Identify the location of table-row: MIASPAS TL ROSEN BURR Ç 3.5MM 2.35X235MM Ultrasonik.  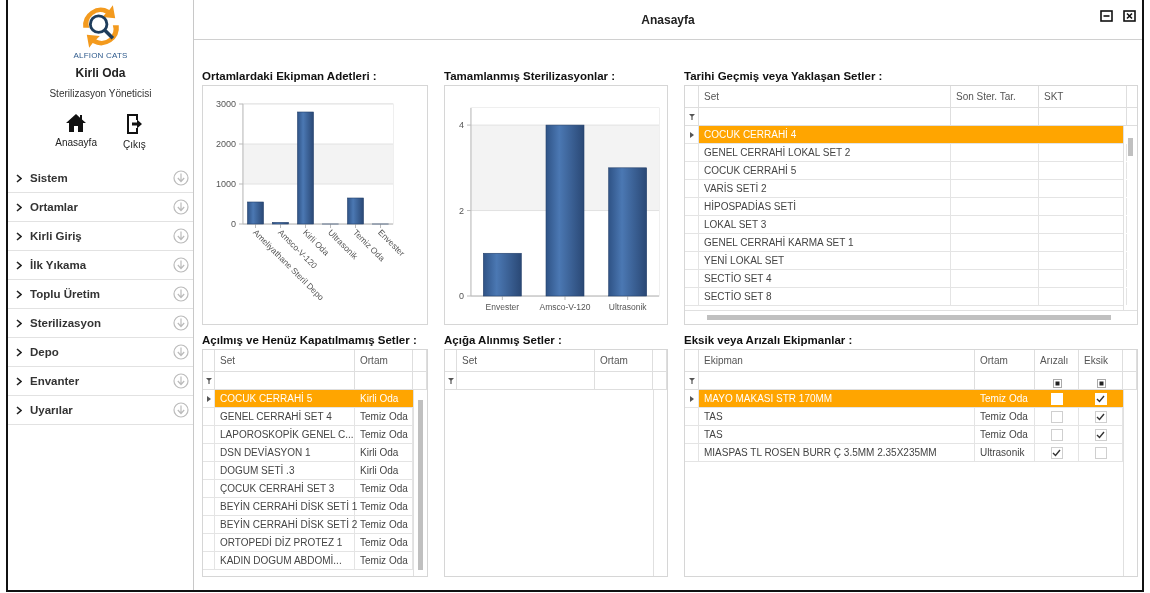
(904, 453).